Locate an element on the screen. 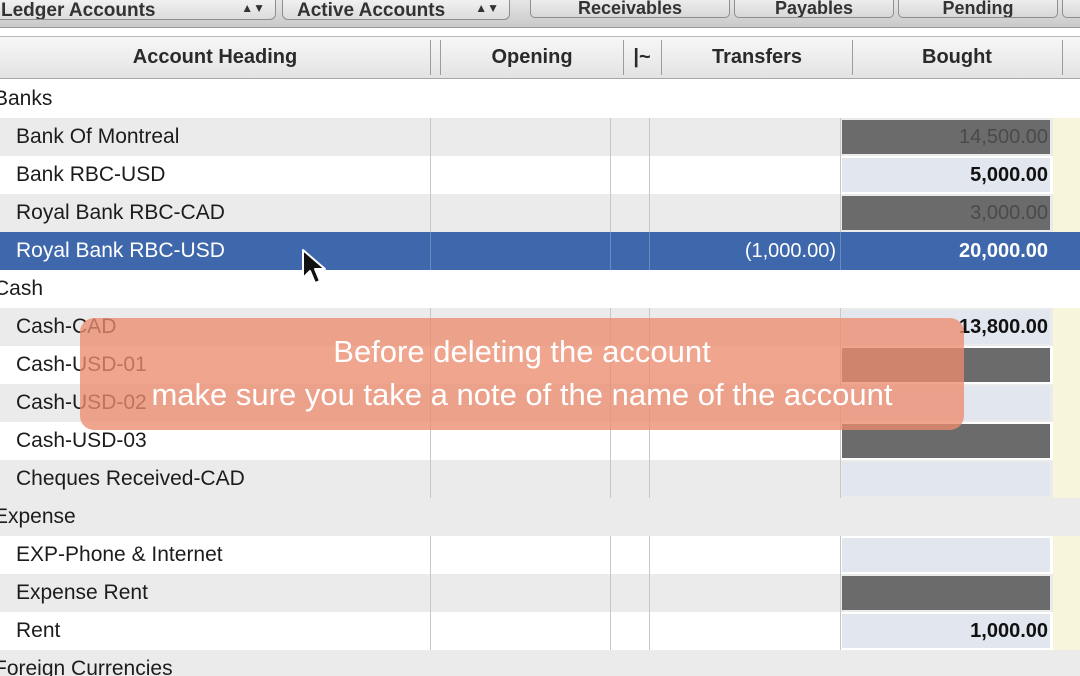  bought-cell: 14,500.00 is located at coordinates (946, 137).